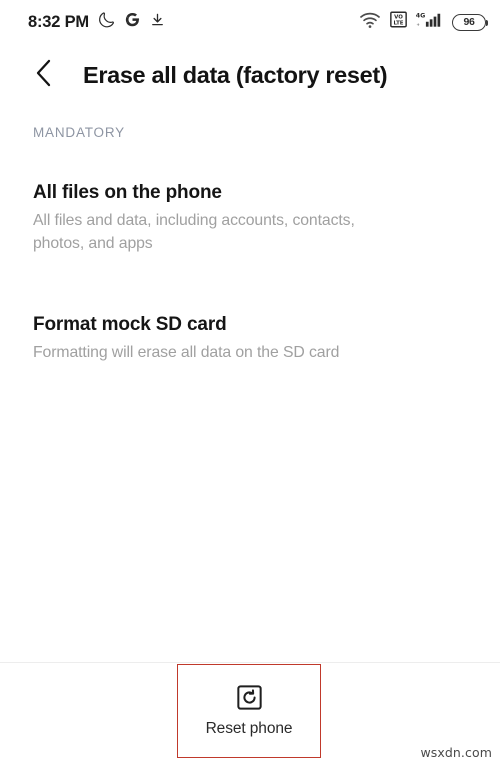 The height and width of the screenshot is (765, 500). I want to click on page-title: Erase all data (factory reset), so click(235, 74).